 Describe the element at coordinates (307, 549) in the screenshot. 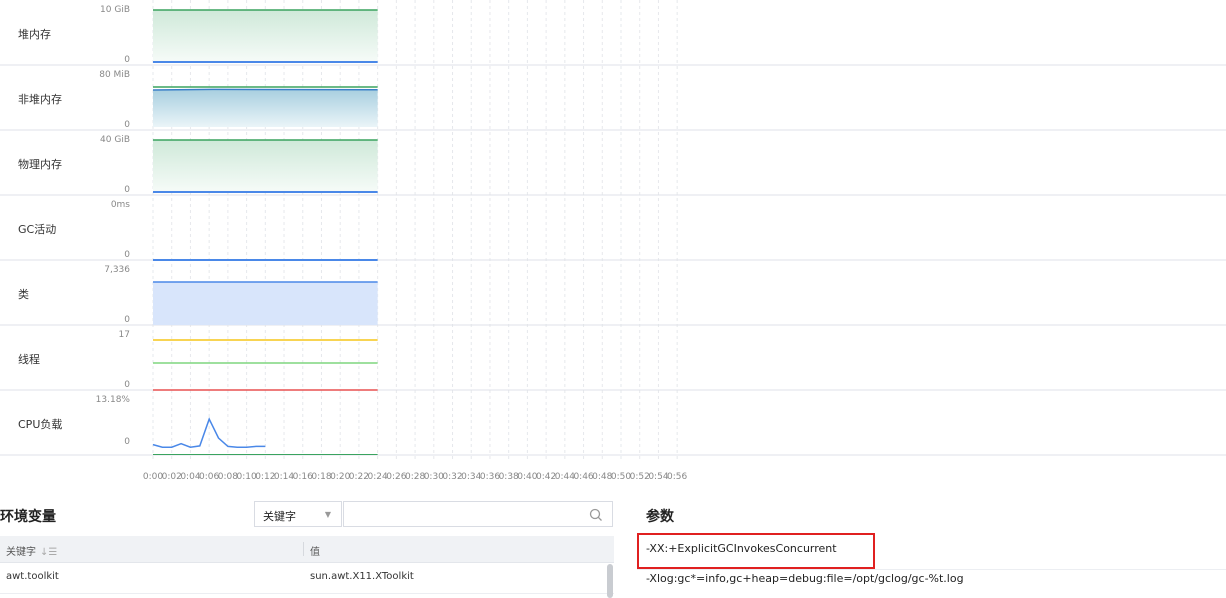

I see `env-table-header: 关键字 ↓☰ 值` at that location.